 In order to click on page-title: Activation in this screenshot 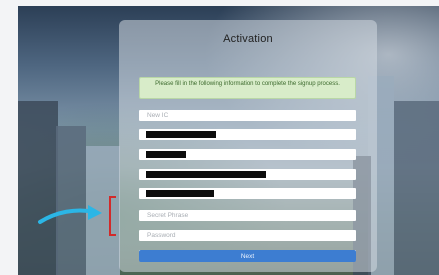, I will do `click(248, 39)`.